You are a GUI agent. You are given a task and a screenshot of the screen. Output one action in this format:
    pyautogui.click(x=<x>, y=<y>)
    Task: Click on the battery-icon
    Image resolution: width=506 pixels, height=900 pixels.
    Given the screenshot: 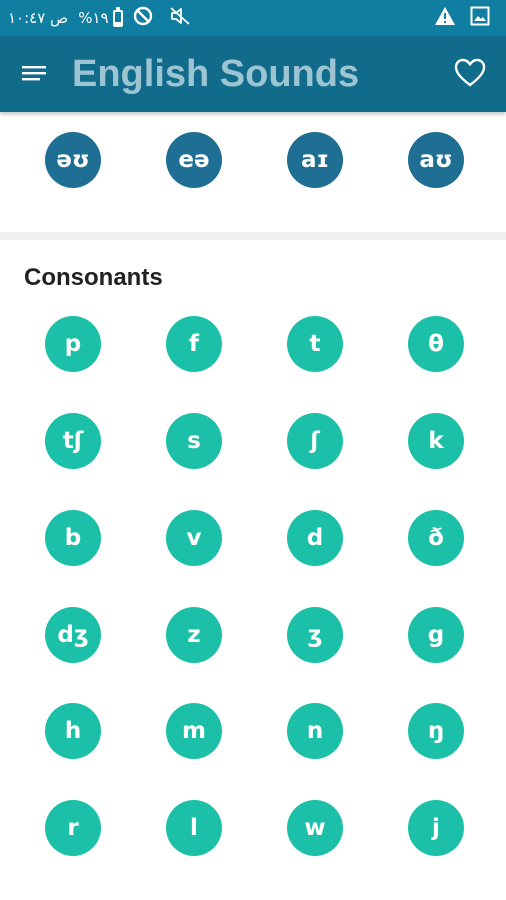 What is the action you would take?
    pyautogui.click(x=117, y=16)
    